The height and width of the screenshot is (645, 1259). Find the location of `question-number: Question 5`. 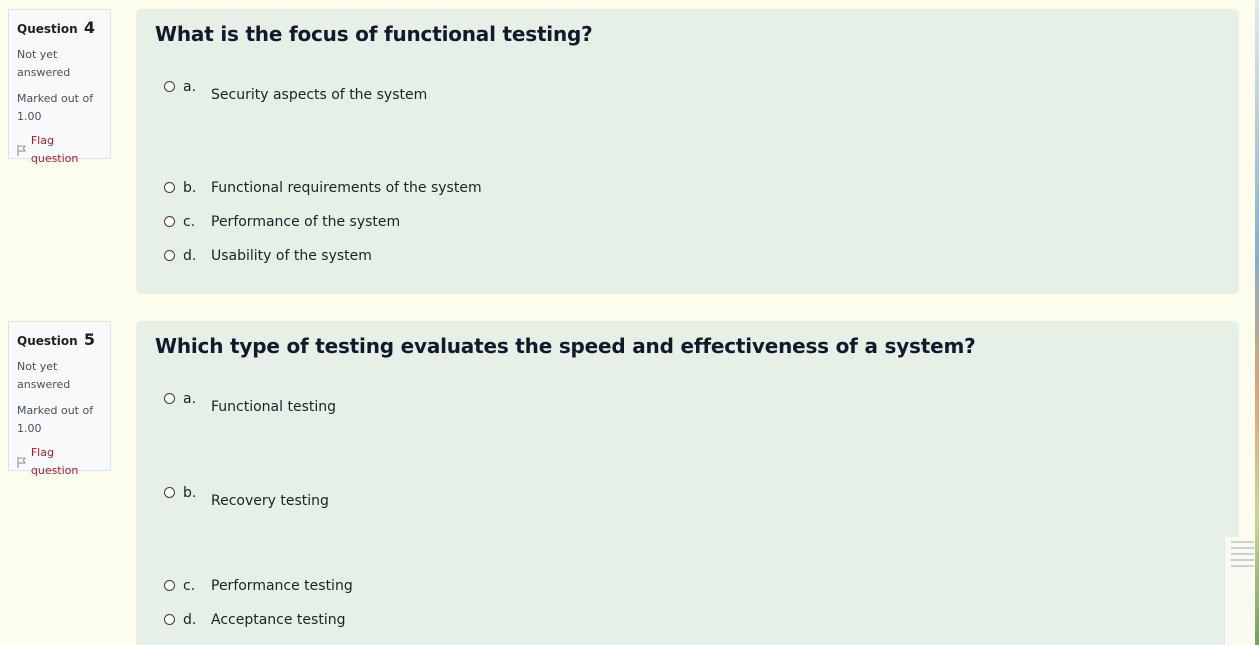

question-number: Question 5 is located at coordinates (56, 339).